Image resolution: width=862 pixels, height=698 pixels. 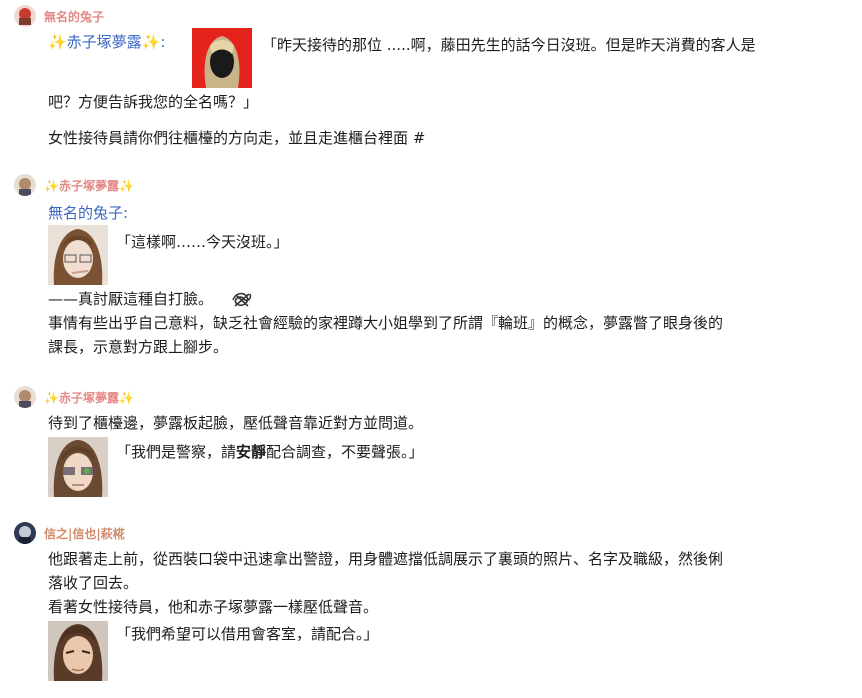 I want to click on narration-text: 看著女性接待員，他和赤子塚夢露一樣壓低聲音。, so click(x=213, y=607).